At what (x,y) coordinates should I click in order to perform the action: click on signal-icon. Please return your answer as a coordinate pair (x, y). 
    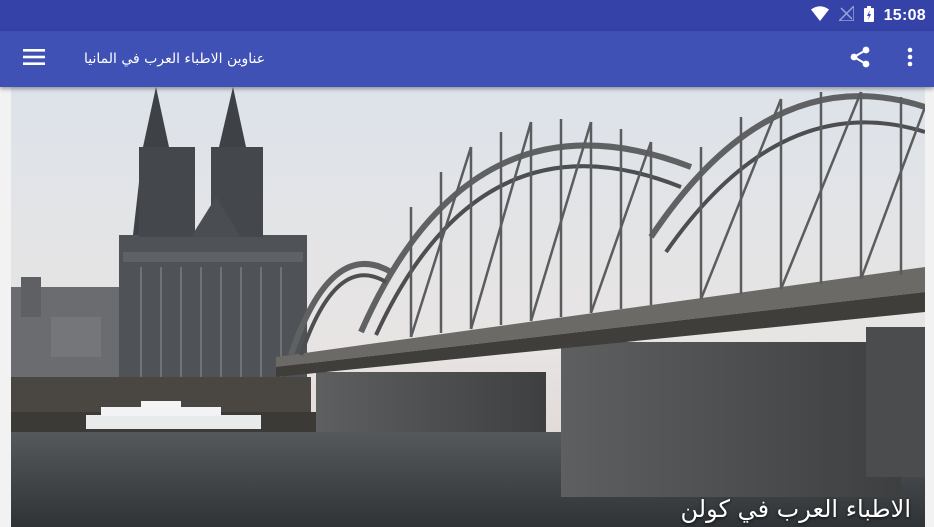
    Looking at the image, I should click on (845, 14).